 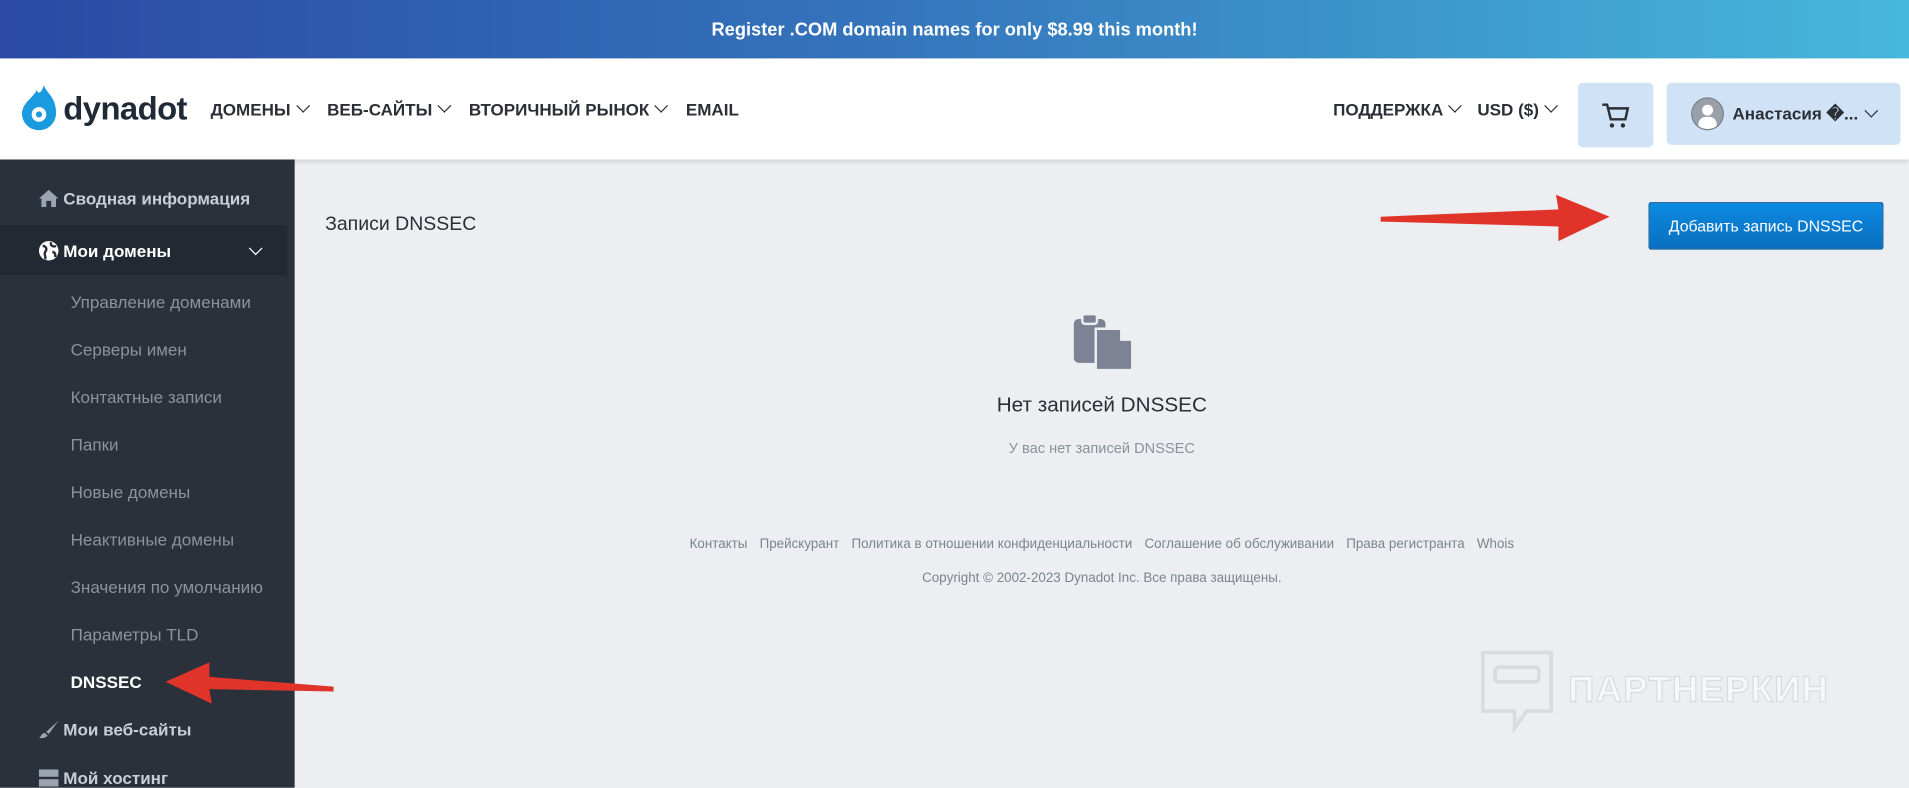 I want to click on empty-state-text: У вас нет записей DNSSEC, so click(x=1101, y=448).